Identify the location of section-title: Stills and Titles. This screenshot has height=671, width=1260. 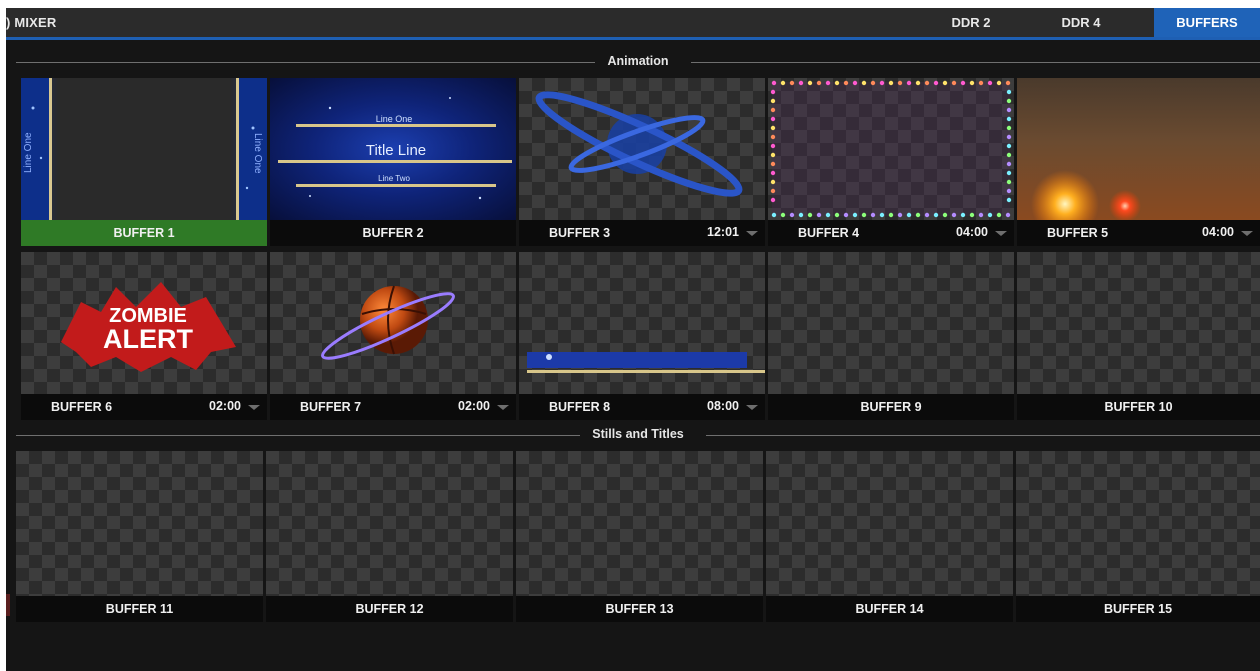
(638, 434).